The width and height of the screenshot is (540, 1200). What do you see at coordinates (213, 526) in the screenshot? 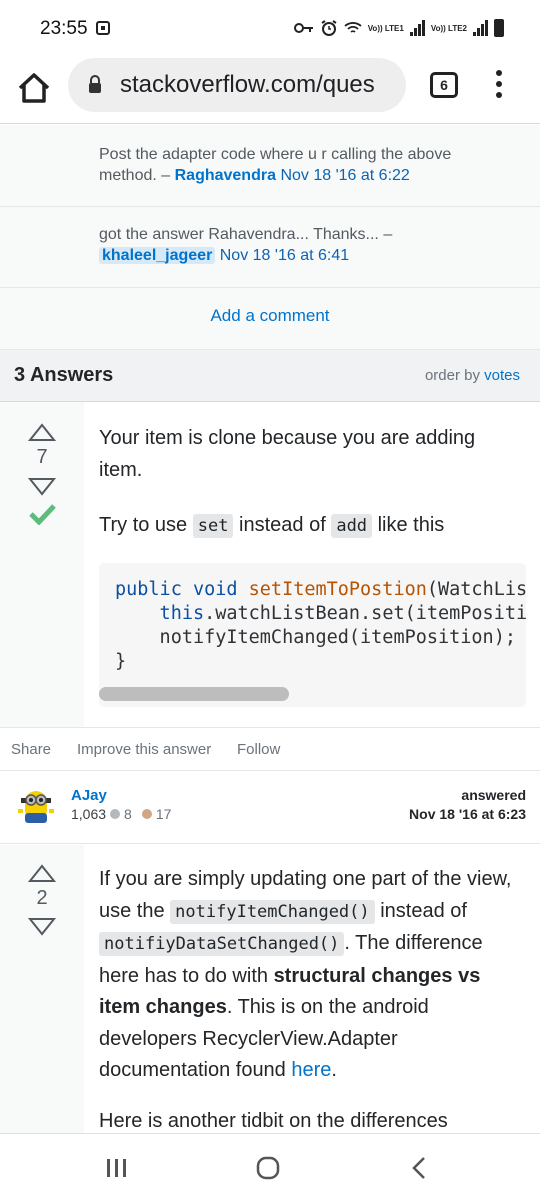
I see `inline-code: set` at bounding box center [213, 526].